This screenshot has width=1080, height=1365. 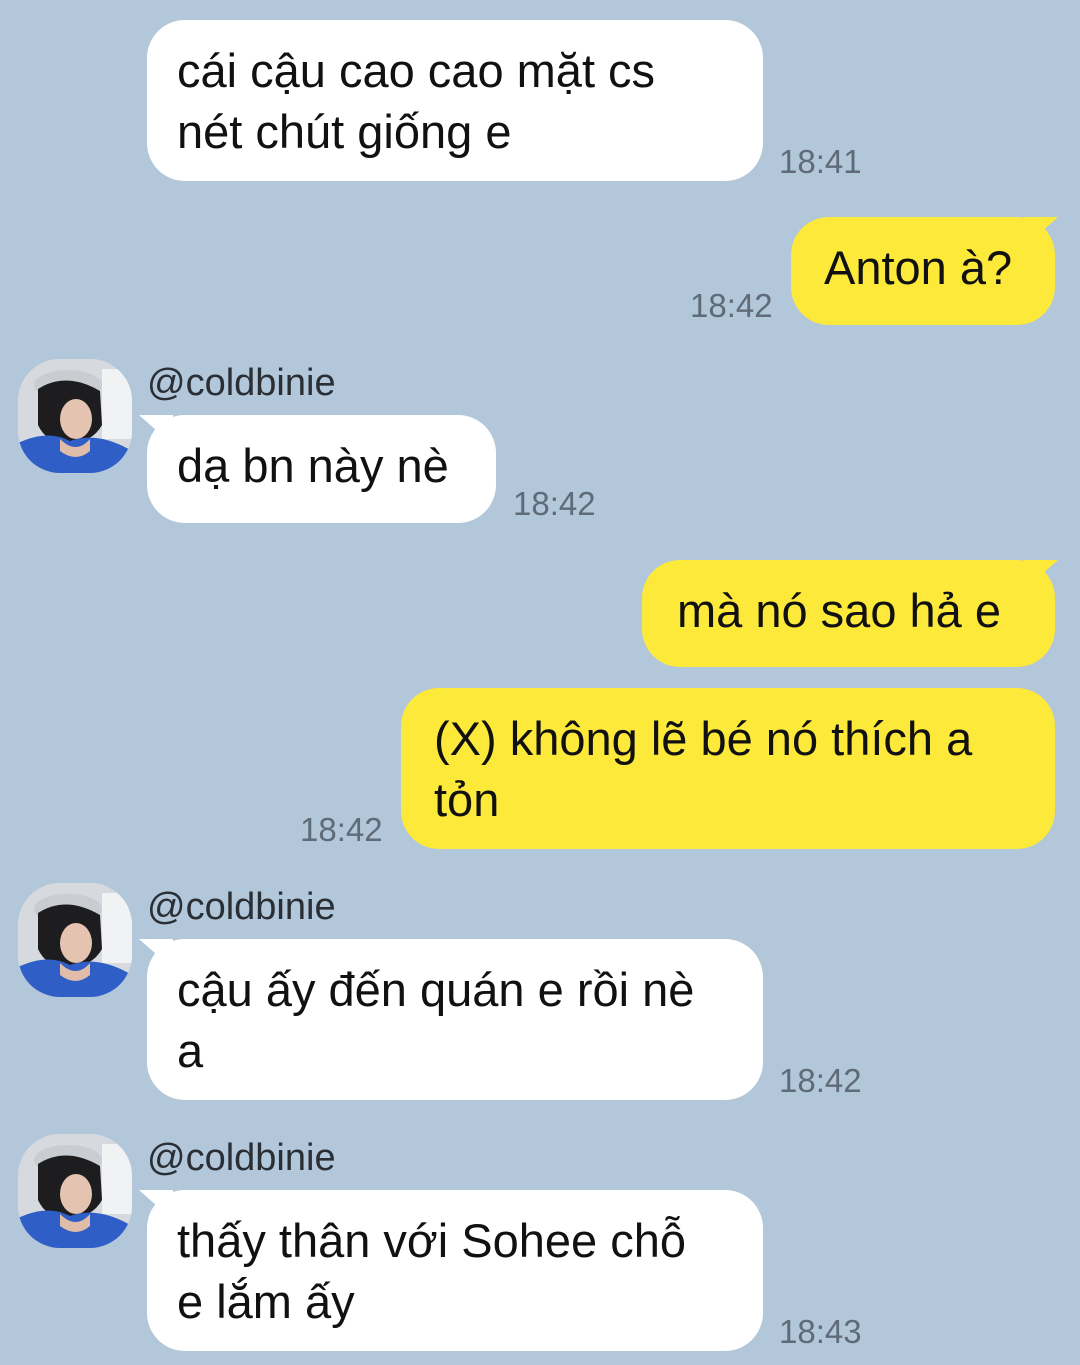 What do you see at coordinates (455, 1270) in the screenshot?
I see `message-bubble-incoming: thấy thân với Sohee chỗ e lắm ấy` at bounding box center [455, 1270].